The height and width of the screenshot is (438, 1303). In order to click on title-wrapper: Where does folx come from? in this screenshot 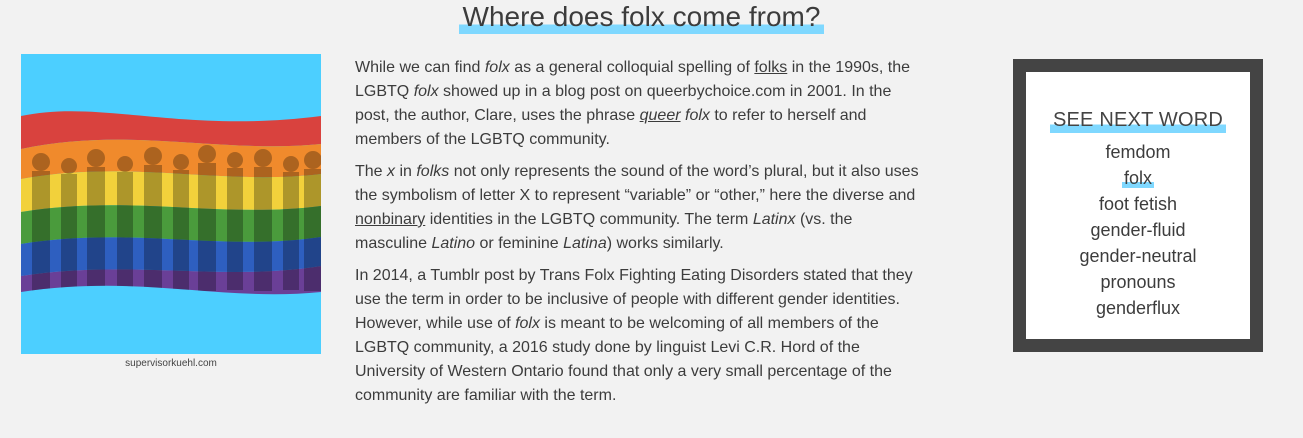, I will do `click(641, 17)`.